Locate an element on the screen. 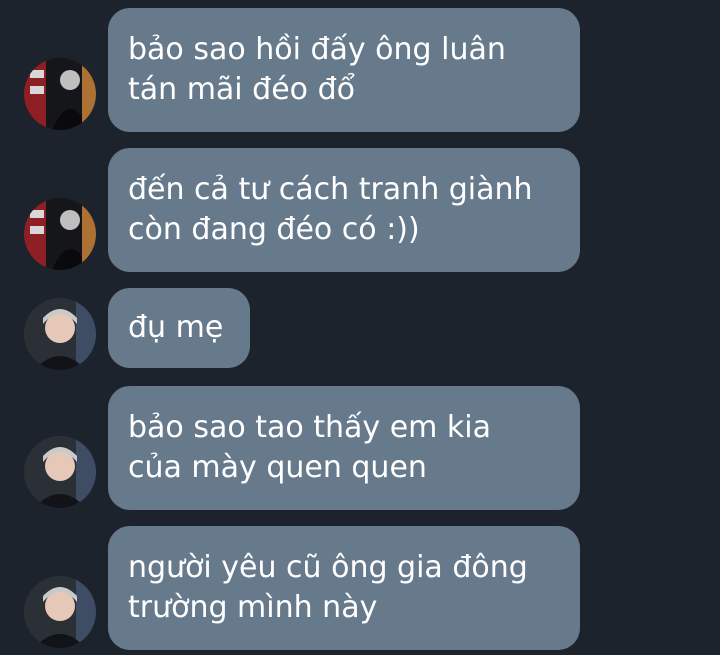  message-bubble: đụ mẹ is located at coordinates (179, 328).